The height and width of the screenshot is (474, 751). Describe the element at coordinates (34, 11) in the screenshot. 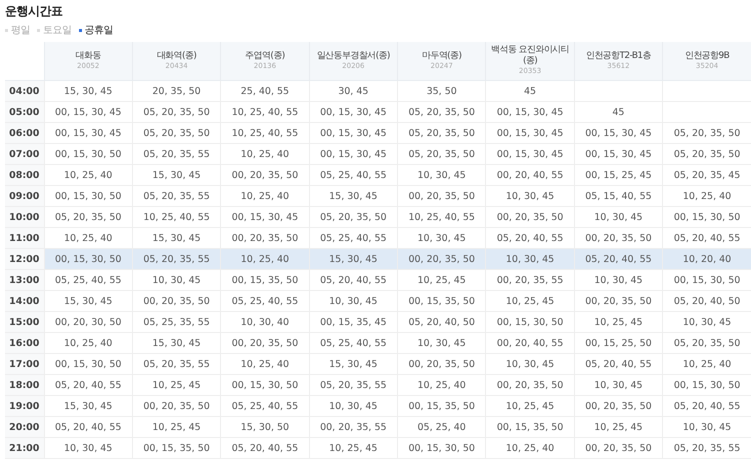

I see `section-title: 운행시간표` at that location.